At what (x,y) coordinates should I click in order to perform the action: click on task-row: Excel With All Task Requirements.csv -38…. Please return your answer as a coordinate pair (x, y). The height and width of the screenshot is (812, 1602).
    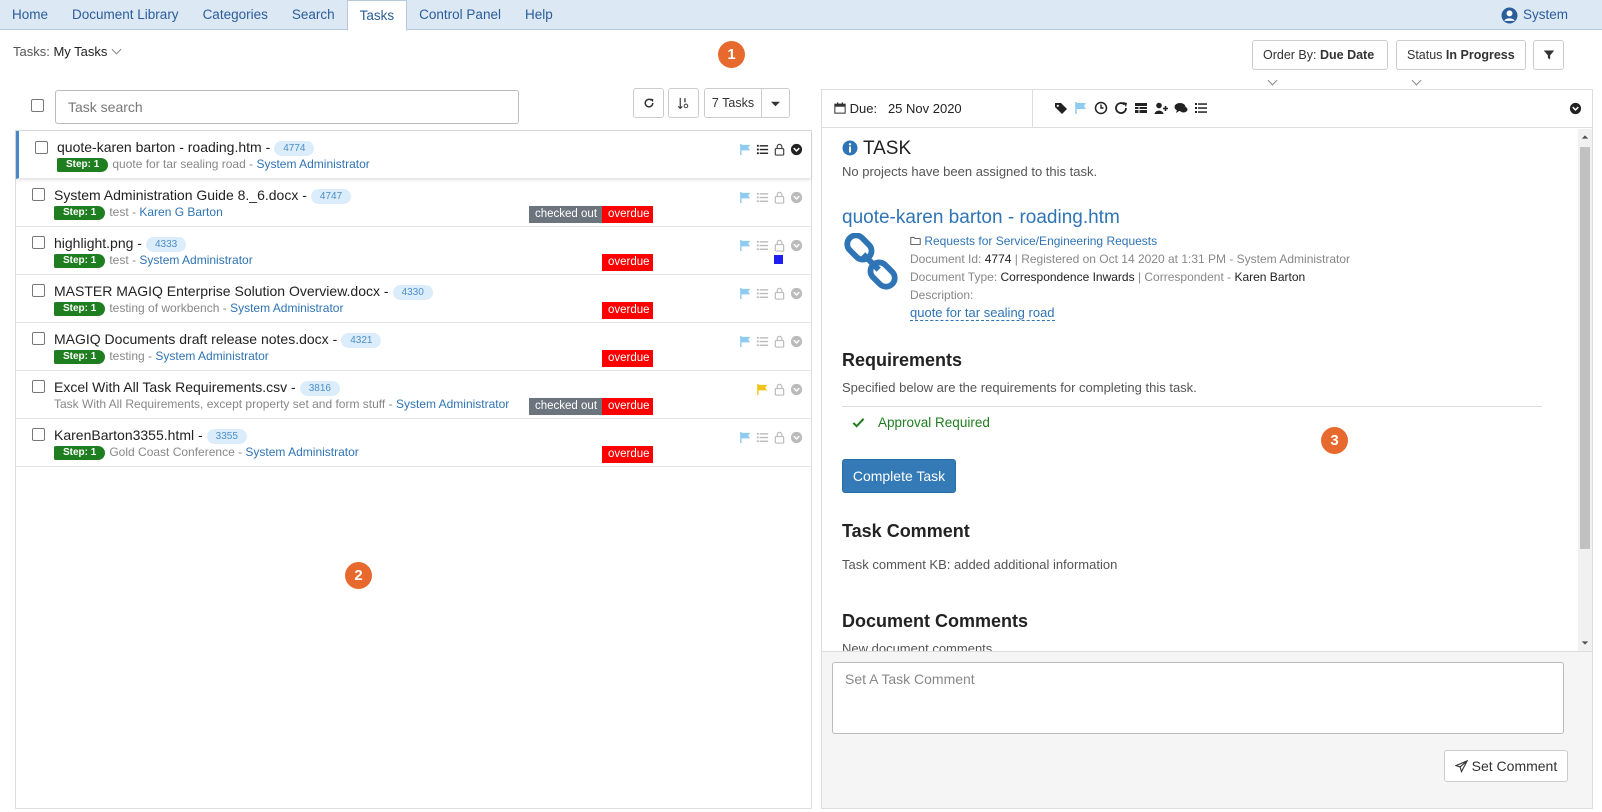
    Looking at the image, I should click on (413, 395).